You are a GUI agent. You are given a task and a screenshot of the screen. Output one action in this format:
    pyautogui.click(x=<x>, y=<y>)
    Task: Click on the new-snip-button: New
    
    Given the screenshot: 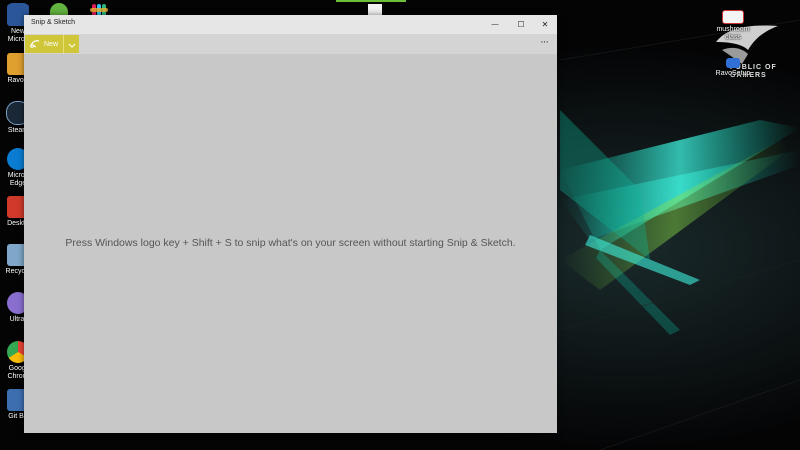 What is the action you would take?
    pyautogui.click(x=44, y=44)
    